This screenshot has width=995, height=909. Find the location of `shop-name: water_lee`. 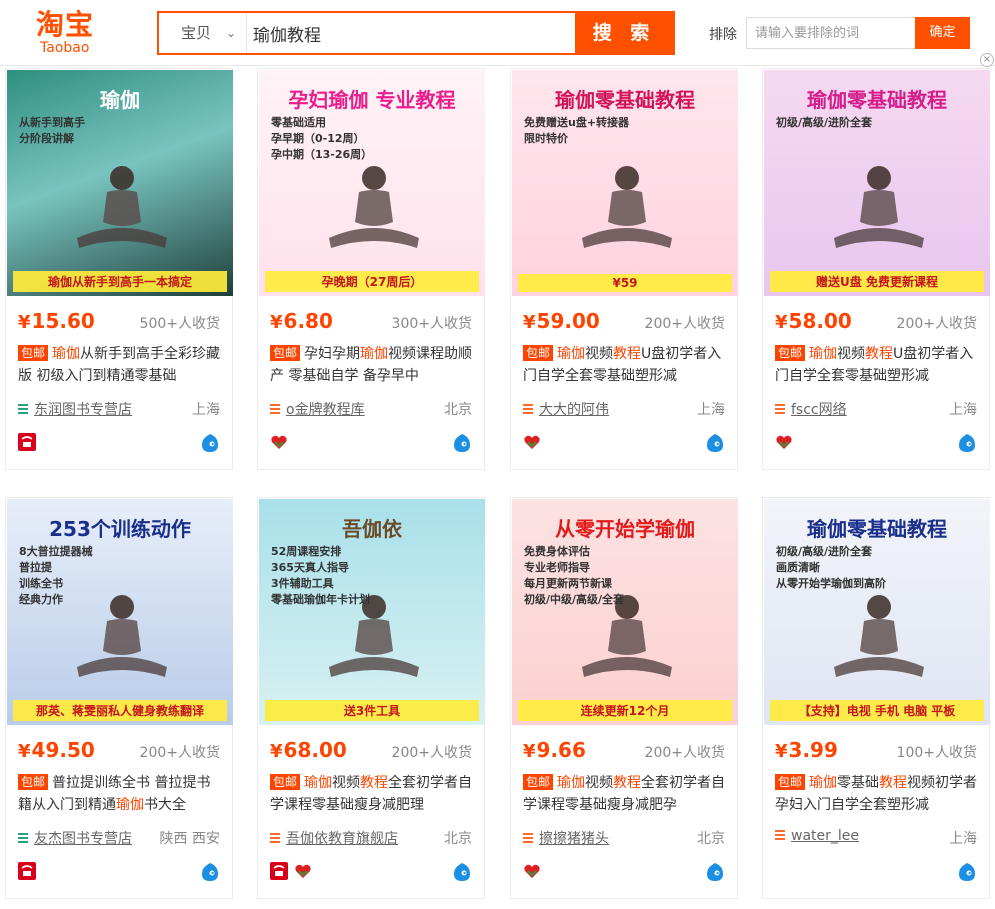

shop-name: water_lee is located at coordinates (825, 836).